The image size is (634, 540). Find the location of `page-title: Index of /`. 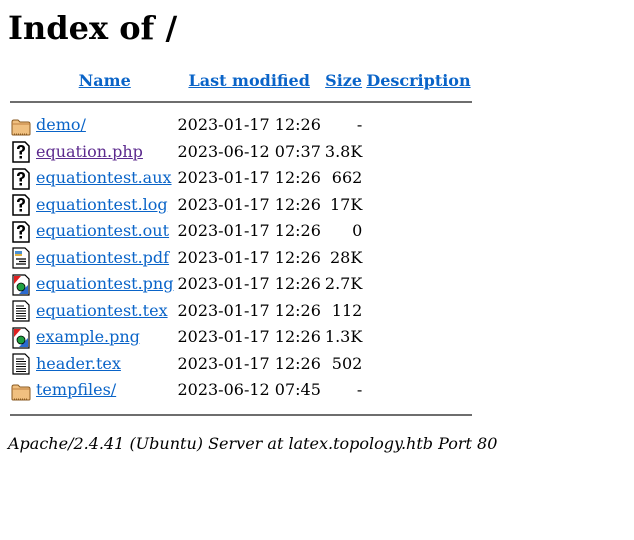

page-title: Index of / is located at coordinates (93, 28).